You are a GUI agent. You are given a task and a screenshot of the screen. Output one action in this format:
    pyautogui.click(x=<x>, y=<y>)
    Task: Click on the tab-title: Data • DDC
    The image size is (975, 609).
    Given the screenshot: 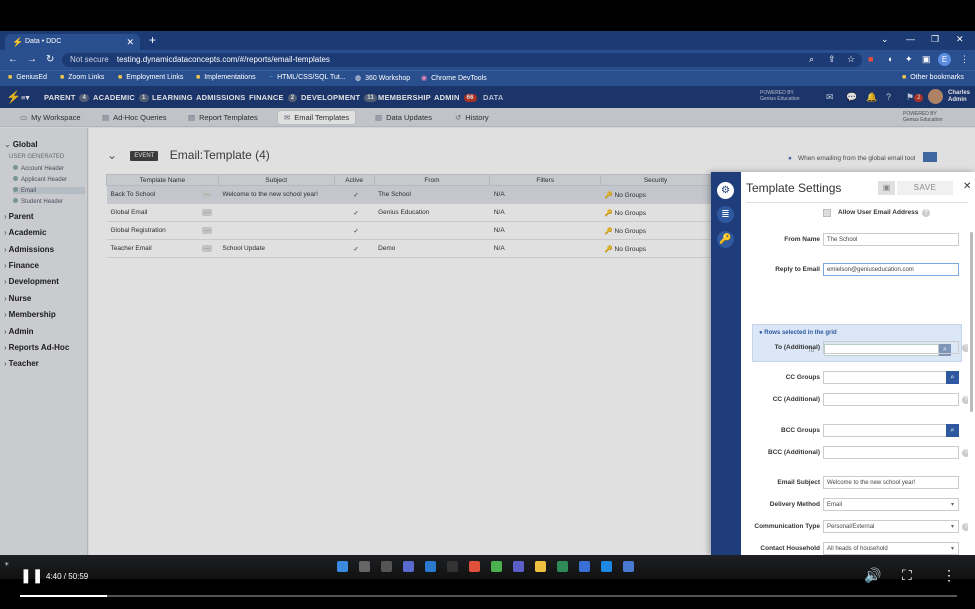 What is the action you would take?
    pyautogui.click(x=43, y=41)
    